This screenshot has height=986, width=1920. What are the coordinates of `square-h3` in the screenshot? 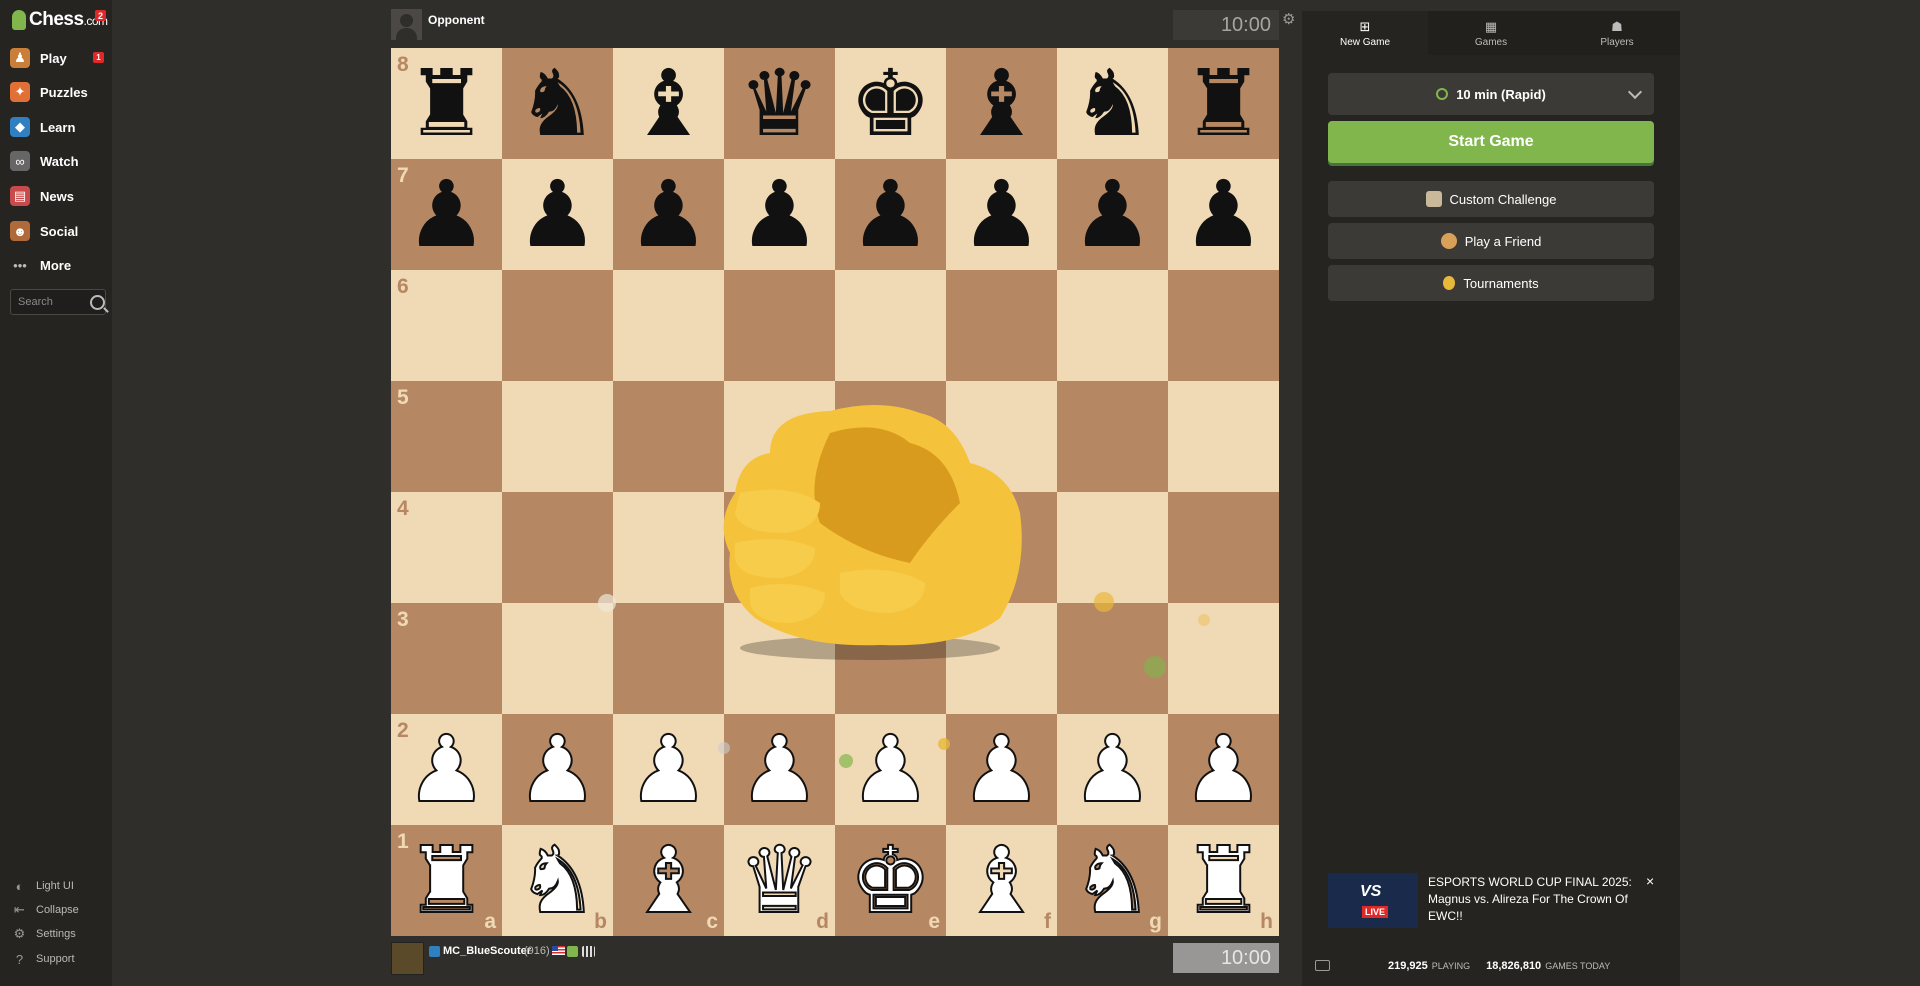 It's located at (1223, 658).